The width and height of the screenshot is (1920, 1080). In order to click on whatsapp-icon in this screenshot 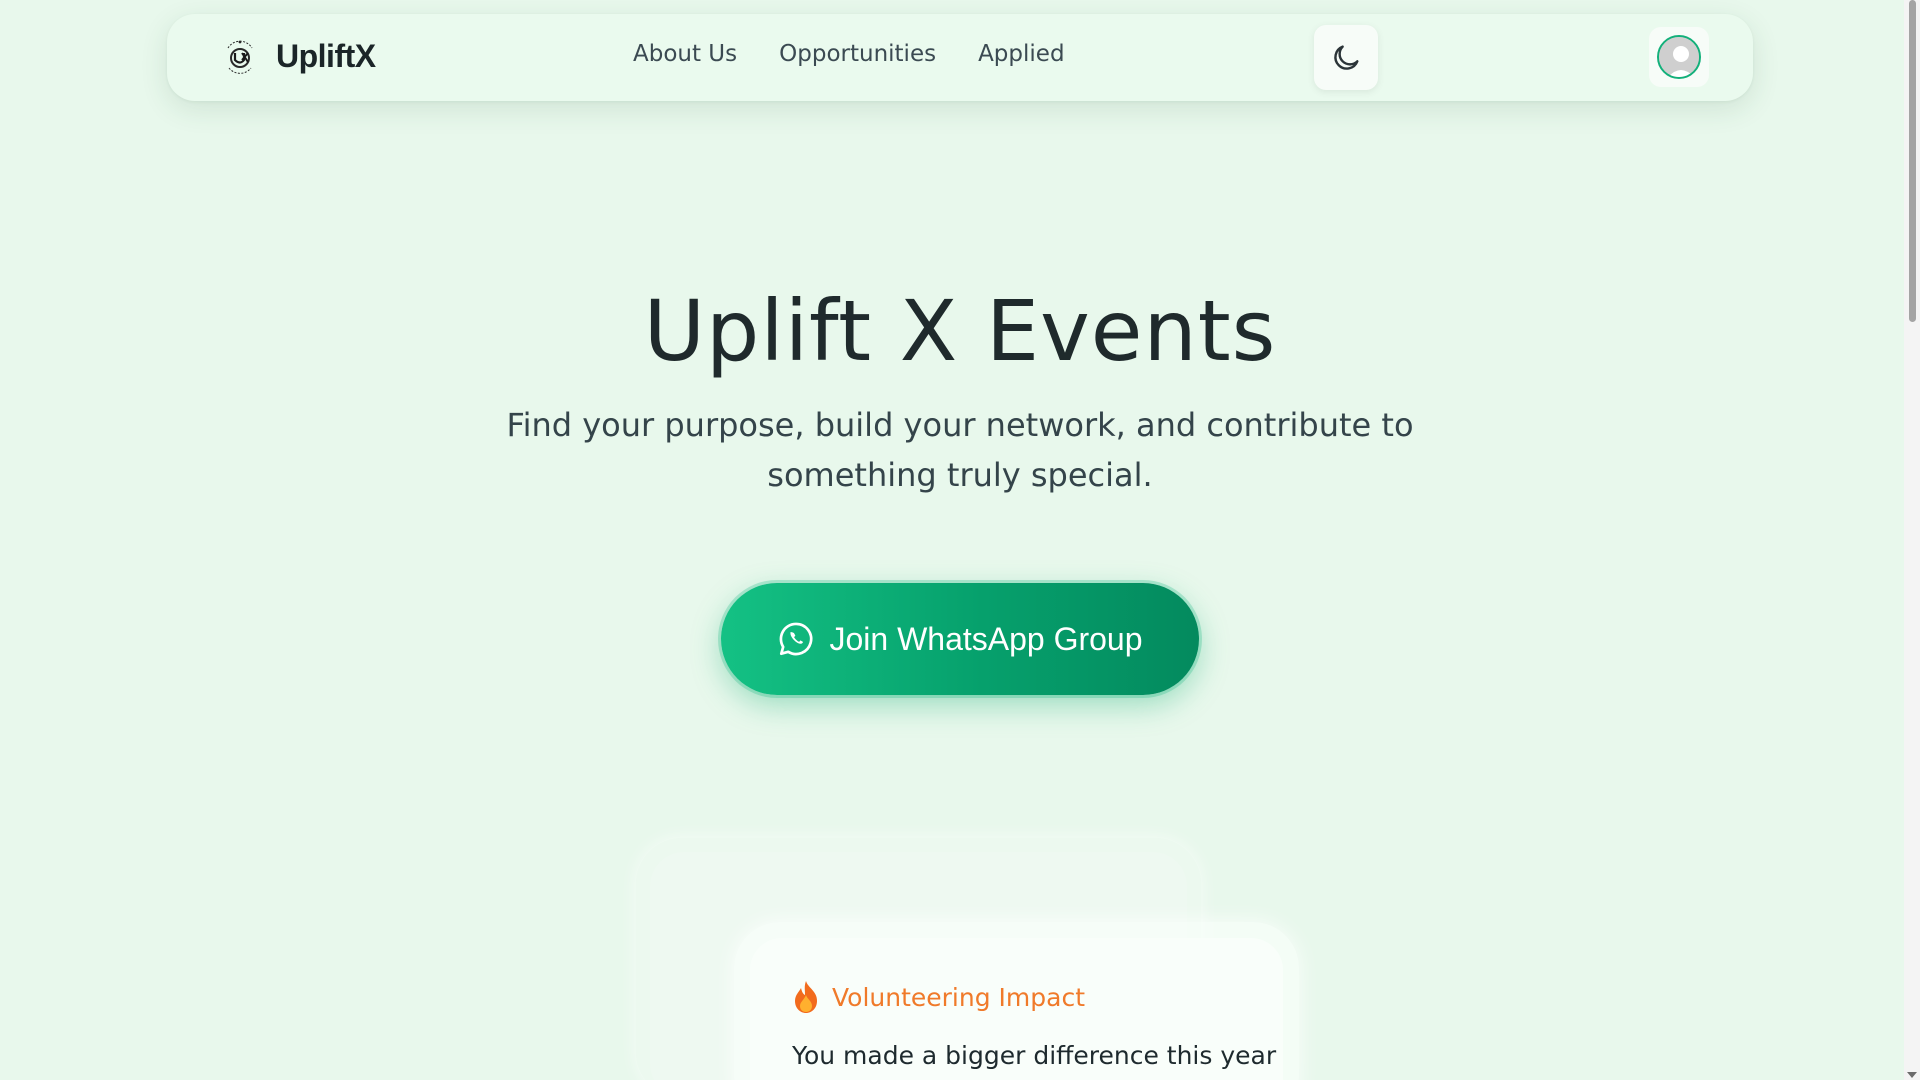, I will do `click(796, 639)`.